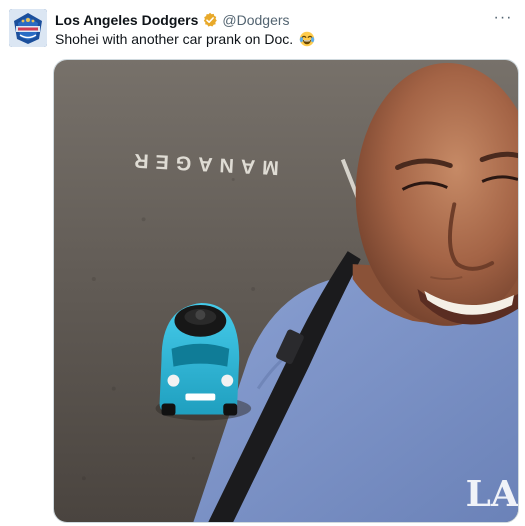 Image resolution: width=525 pixels, height=526 pixels. What do you see at coordinates (503, 19) in the screenshot?
I see `more-options-button: ···` at bounding box center [503, 19].